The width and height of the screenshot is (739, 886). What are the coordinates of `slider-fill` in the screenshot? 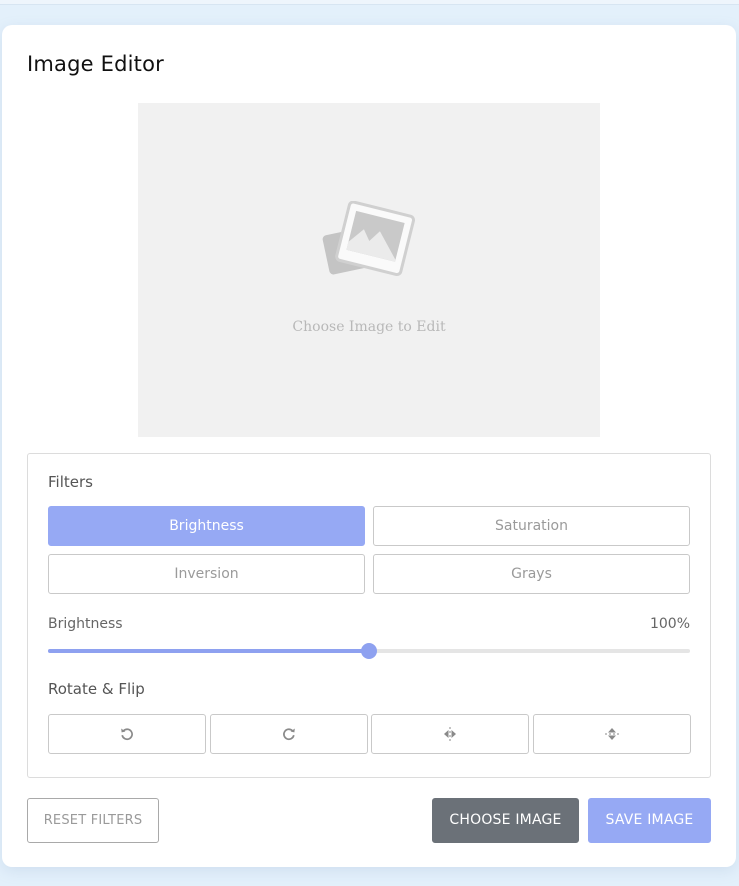 It's located at (208, 651).